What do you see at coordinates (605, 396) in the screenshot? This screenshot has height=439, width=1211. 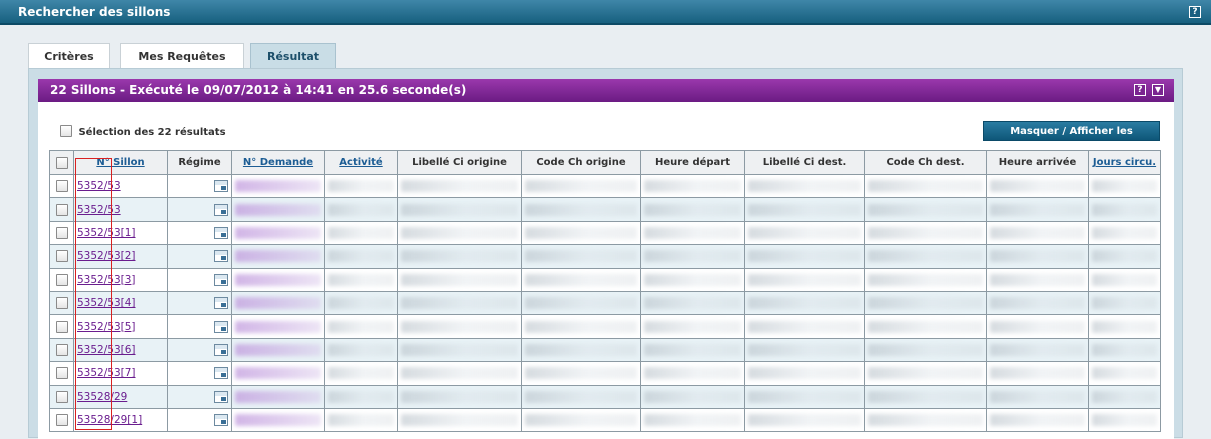 I see `table-row: 53528/29` at bounding box center [605, 396].